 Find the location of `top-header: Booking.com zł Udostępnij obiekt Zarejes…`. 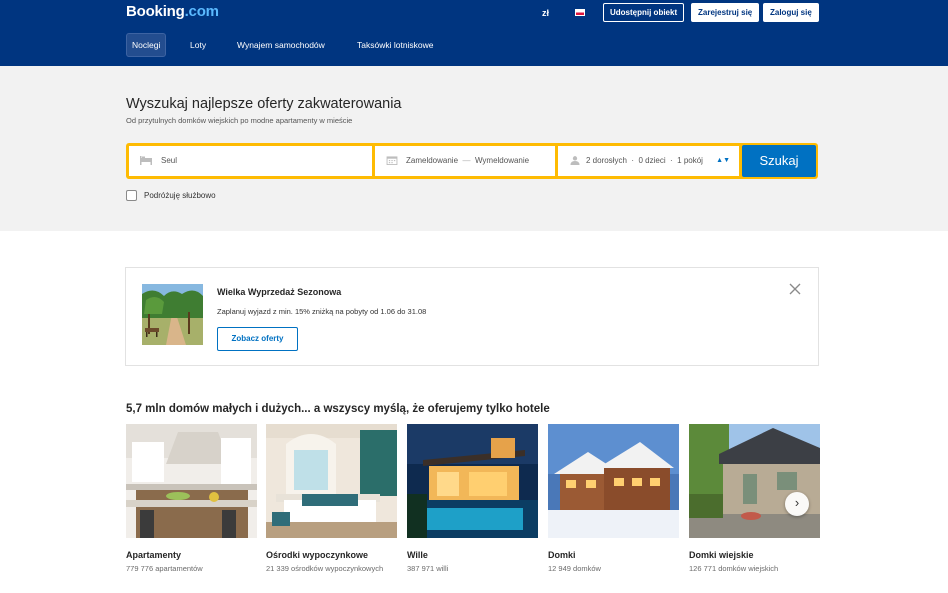

top-header: Booking.com zł Udostępnij obiekt Zarejes… is located at coordinates (474, 33).